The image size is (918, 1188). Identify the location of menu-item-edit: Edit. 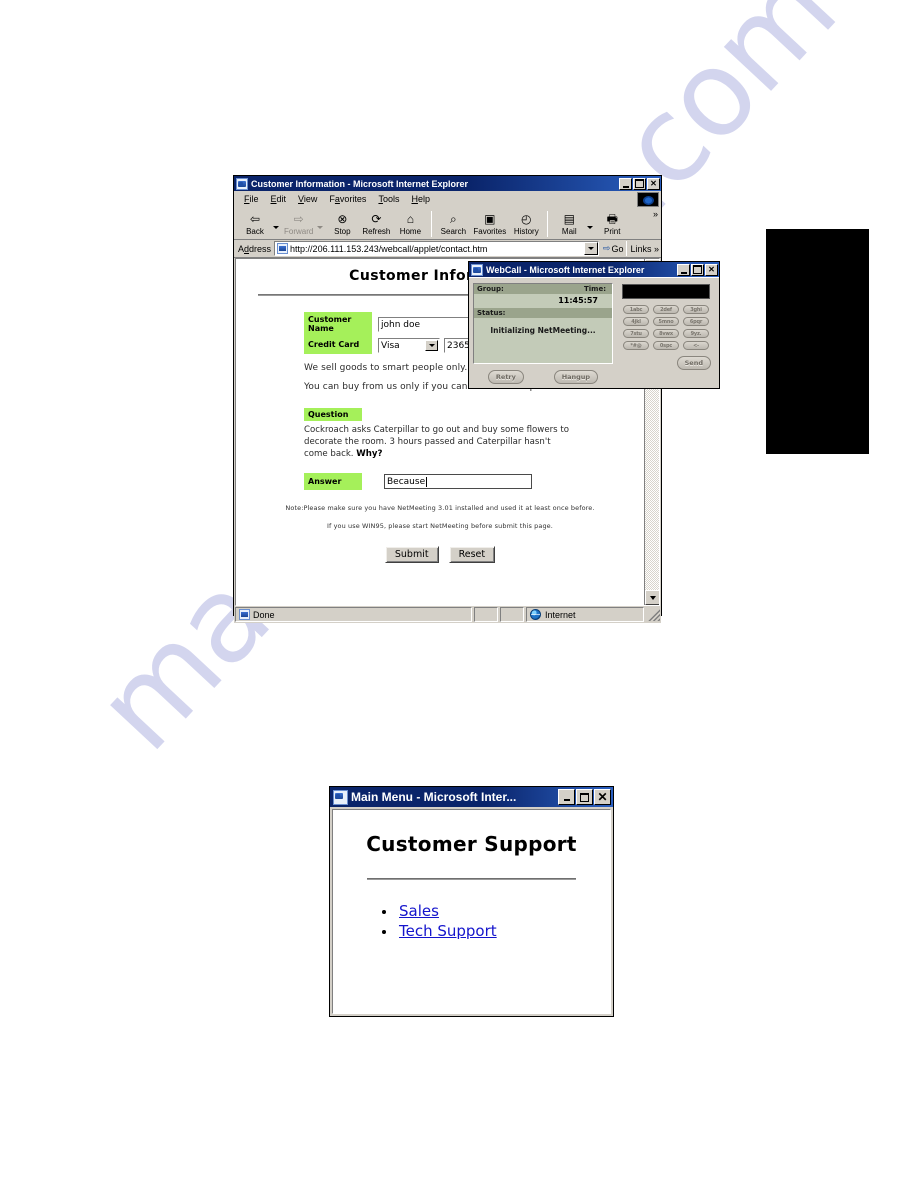
(279, 199).